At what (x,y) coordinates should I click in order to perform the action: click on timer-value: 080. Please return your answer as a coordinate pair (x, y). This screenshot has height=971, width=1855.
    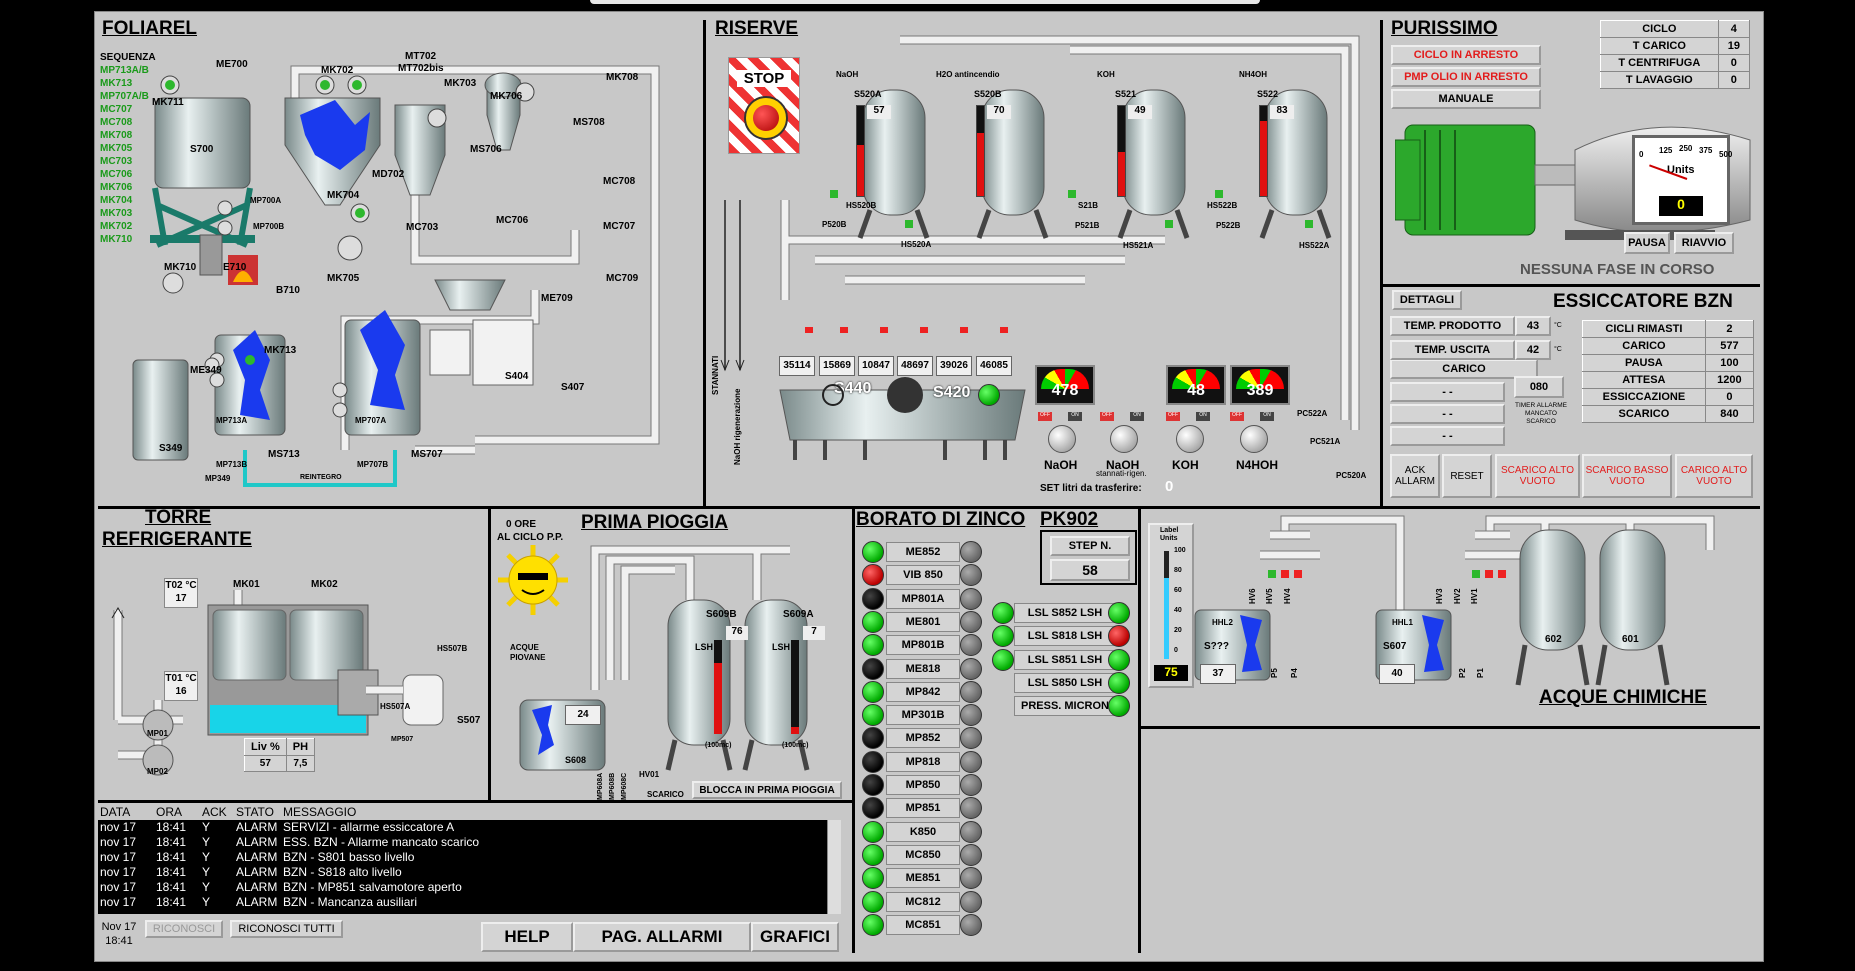
    Looking at the image, I should click on (1539, 387).